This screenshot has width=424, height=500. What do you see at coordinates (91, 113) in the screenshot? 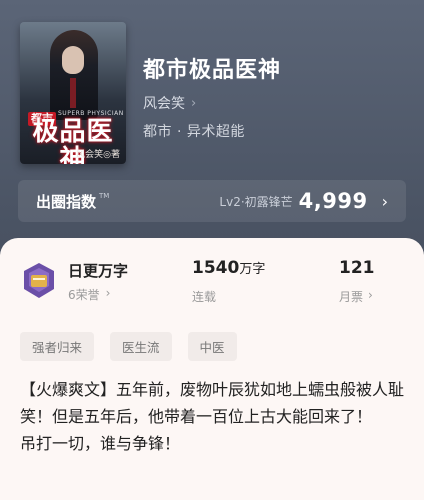
I see `cover-subtitle: SUPERB PHYSICIAN` at bounding box center [91, 113].